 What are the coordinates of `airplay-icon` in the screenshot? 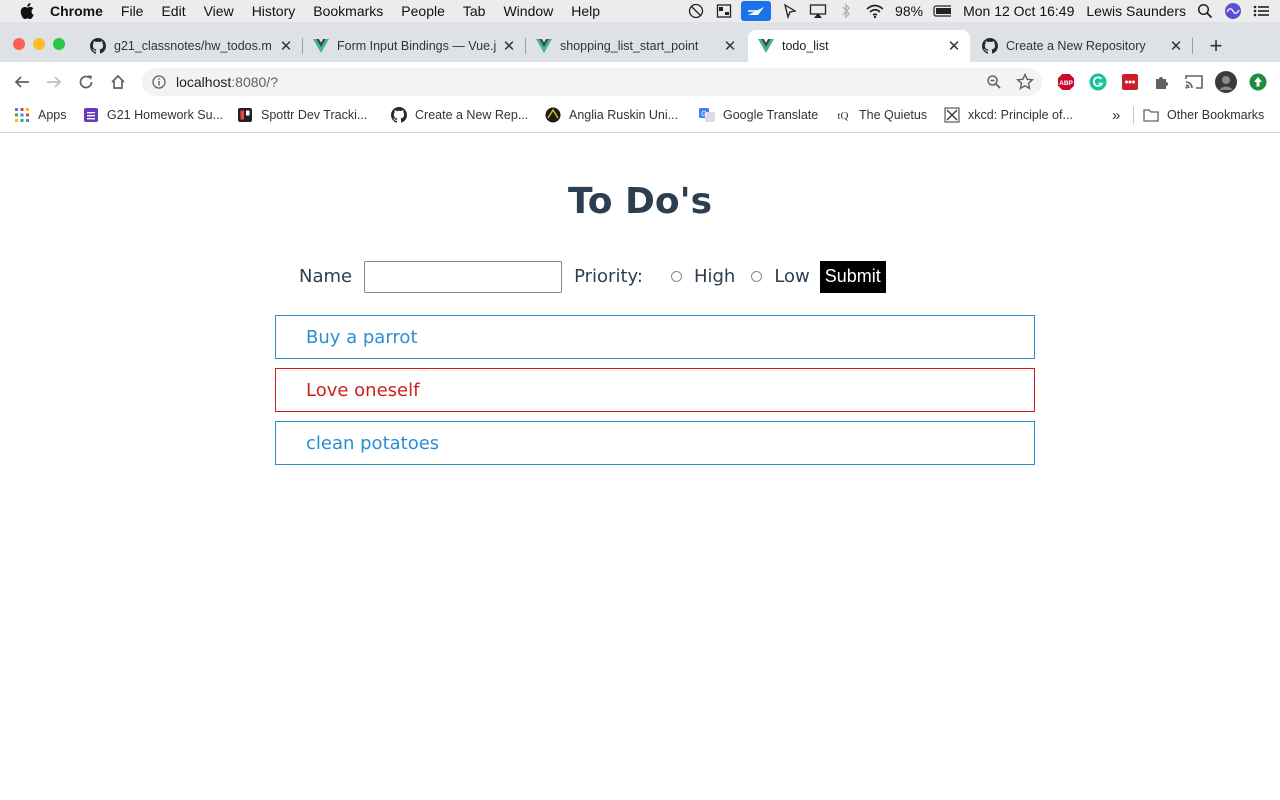 It's located at (818, 11).